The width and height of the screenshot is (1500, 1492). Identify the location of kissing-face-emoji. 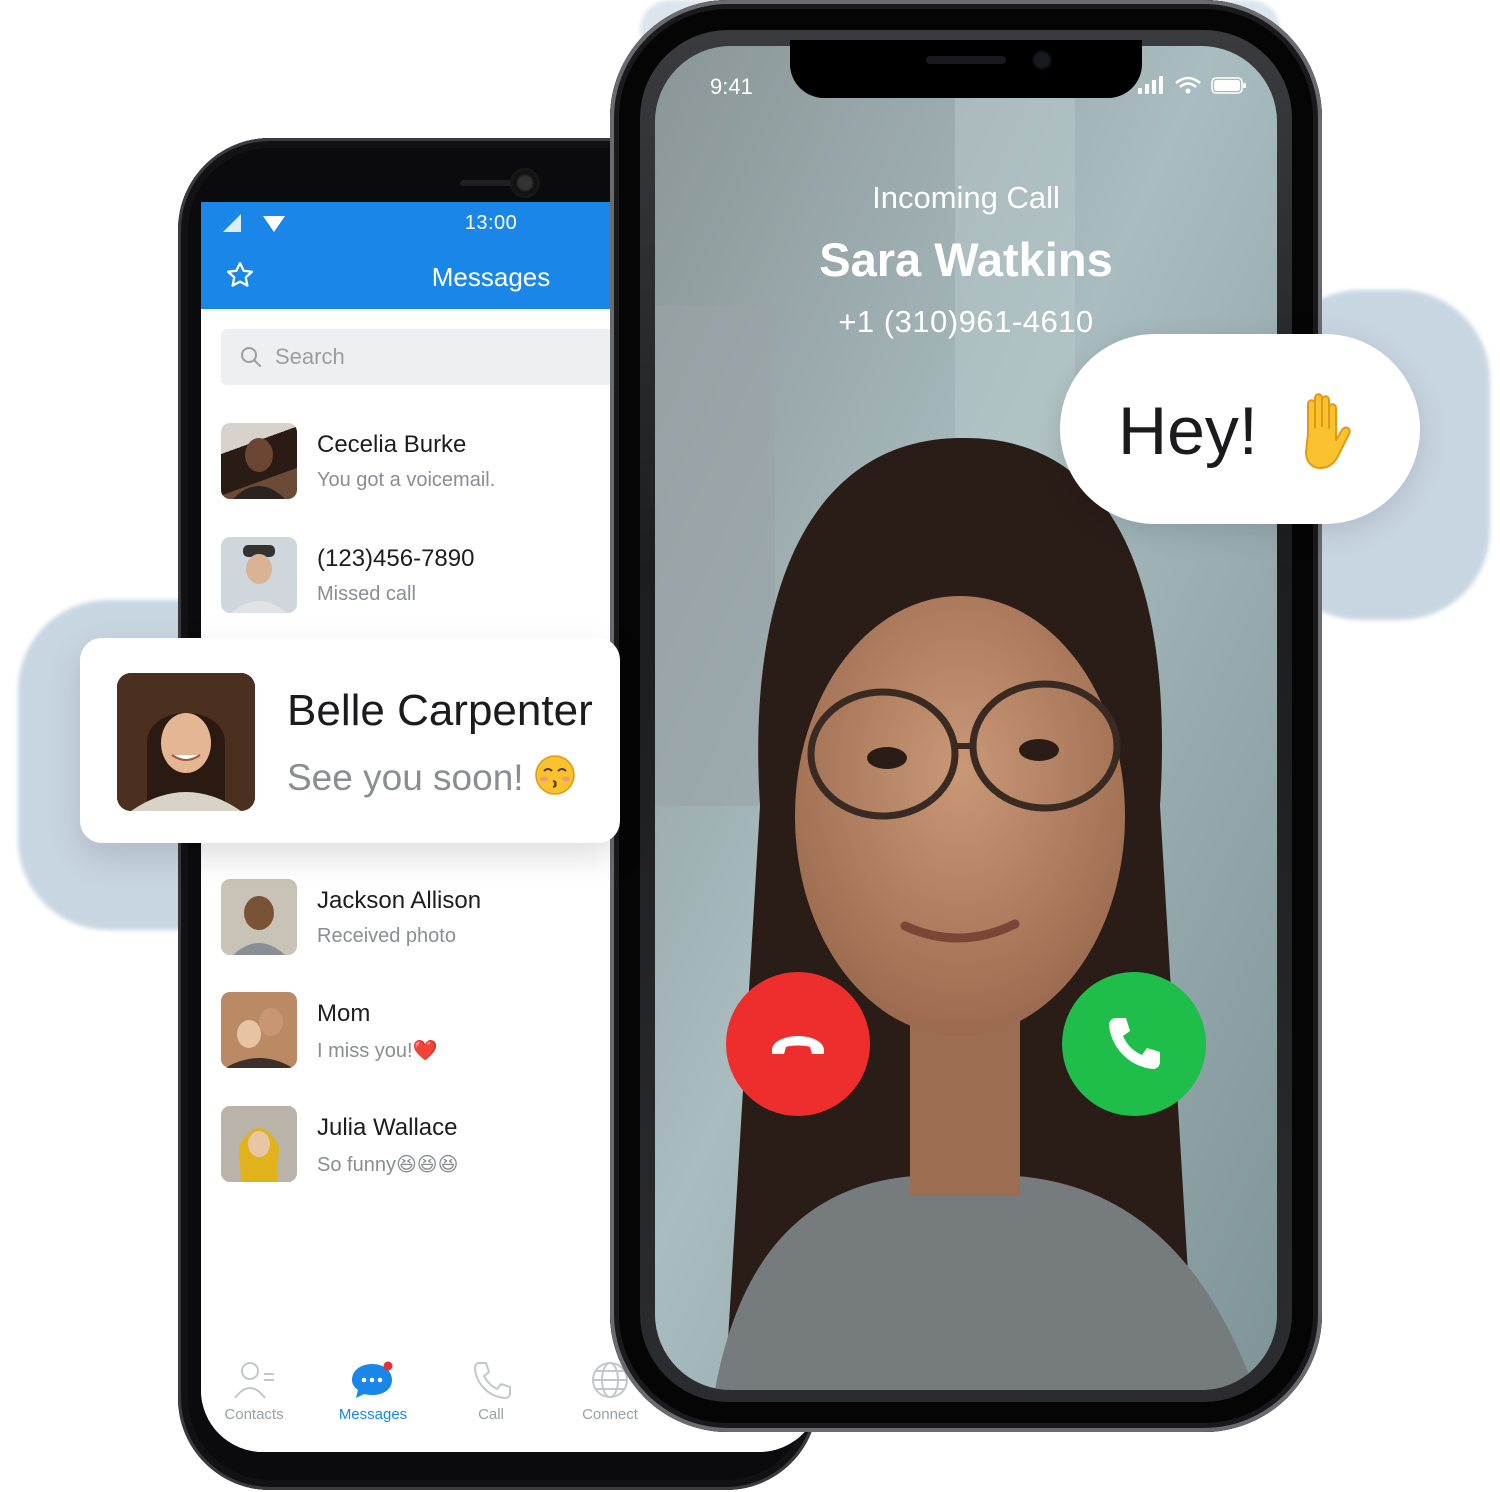
(555, 775).